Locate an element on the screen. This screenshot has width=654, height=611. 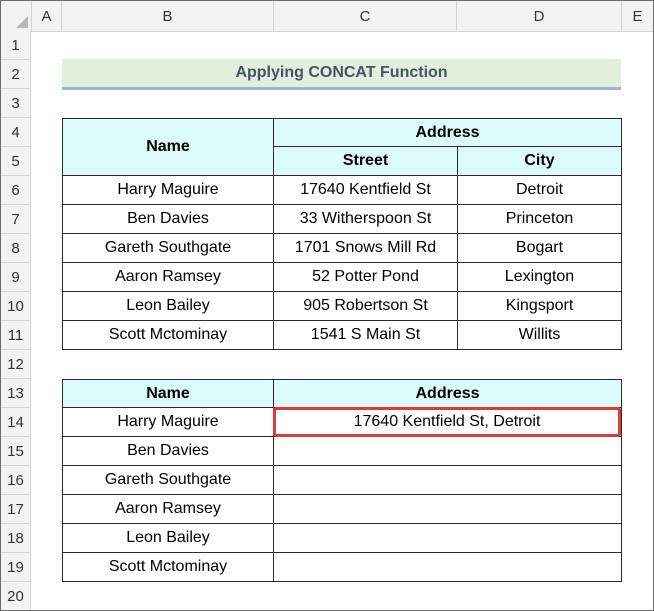
row-header-13: 13 is located at coordinates (16, 393).